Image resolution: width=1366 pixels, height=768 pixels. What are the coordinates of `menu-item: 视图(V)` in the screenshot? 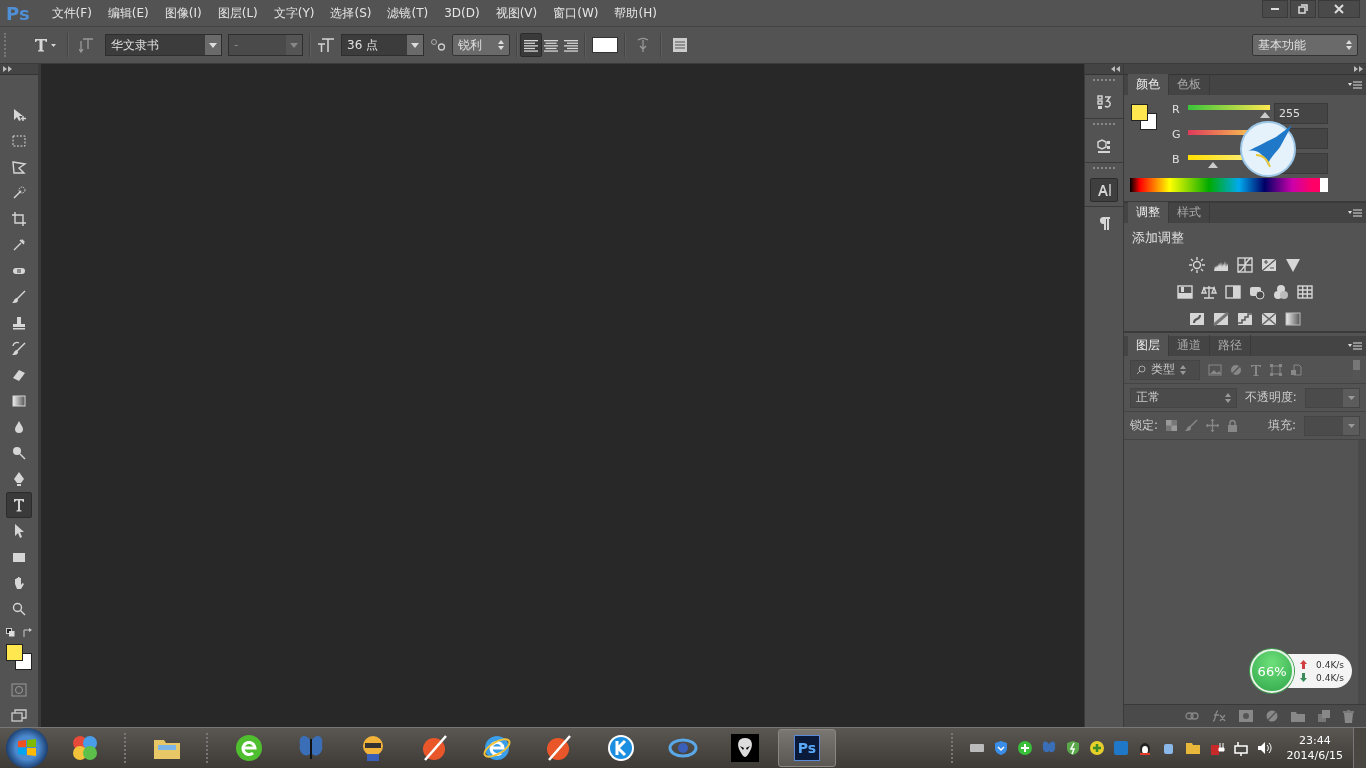 It's located at (516, 13).